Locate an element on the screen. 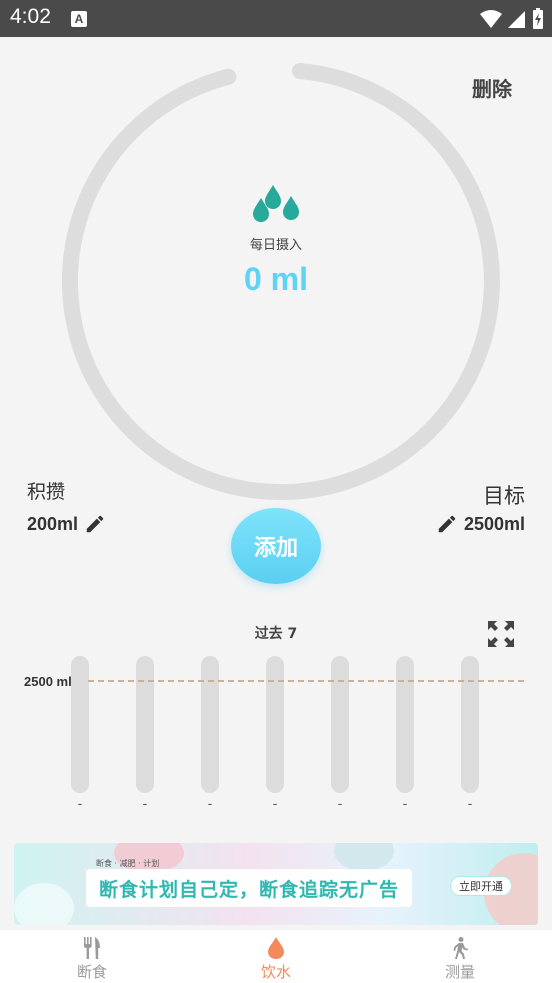 This screenshot has height=983, width=552. water-drops-icon is located at coordinates (276, 203).